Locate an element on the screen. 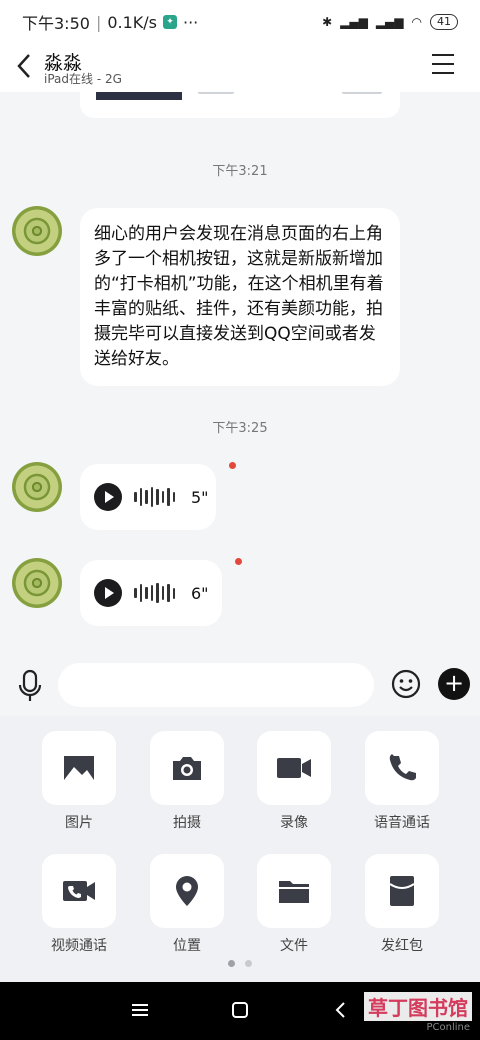 The height and width of the screenshot is (1040, 480). status-net-speed: 0.1K/s is located at coordinates (132, 22).